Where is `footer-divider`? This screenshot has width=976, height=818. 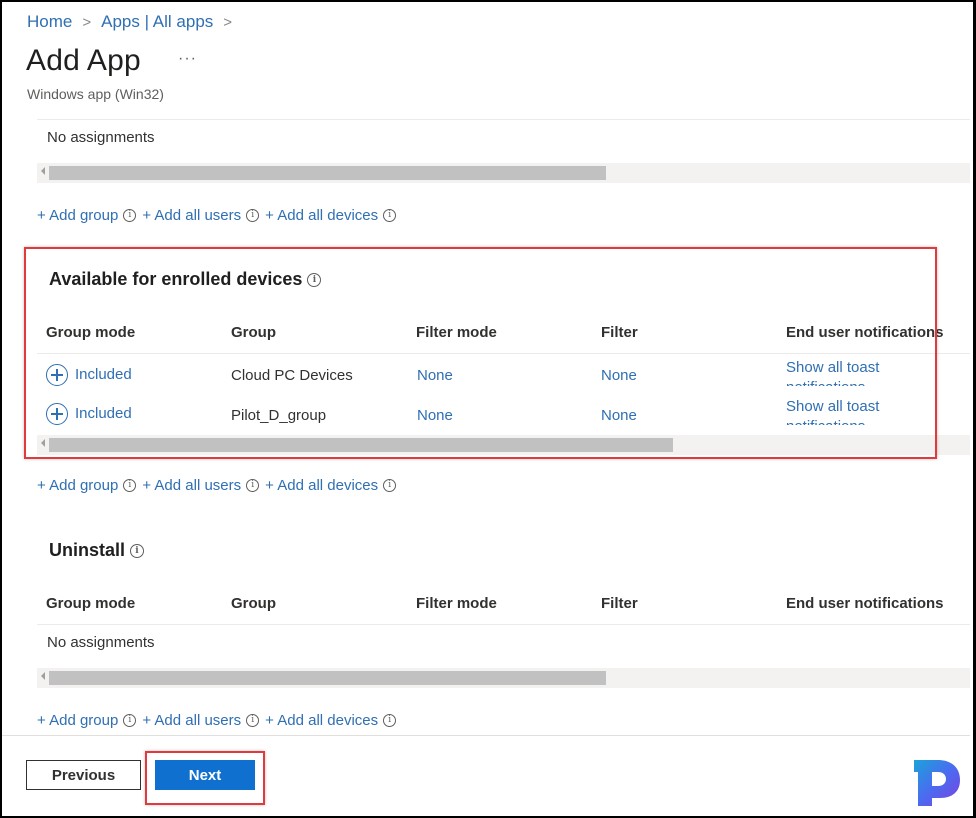 footer-divider is located at coordinates (486, 735).